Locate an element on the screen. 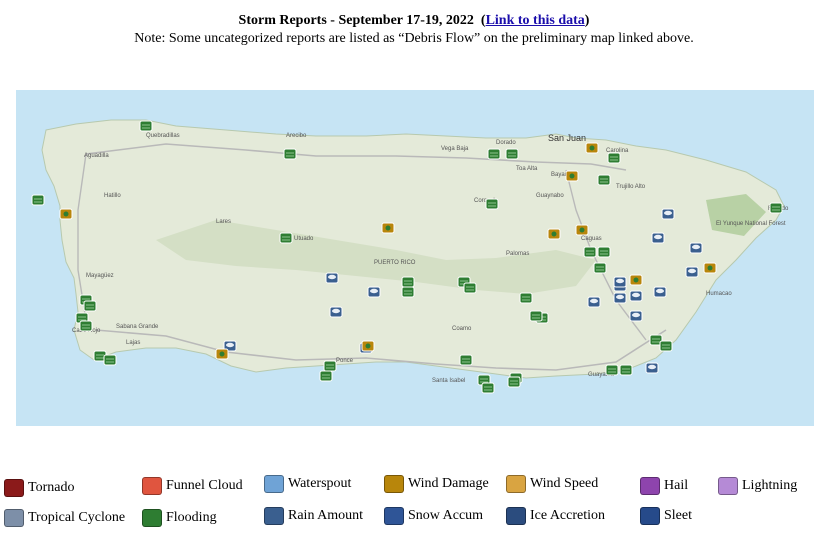  legend-item-rain-amount: Rain Amount is located at coordinates (313, 516).